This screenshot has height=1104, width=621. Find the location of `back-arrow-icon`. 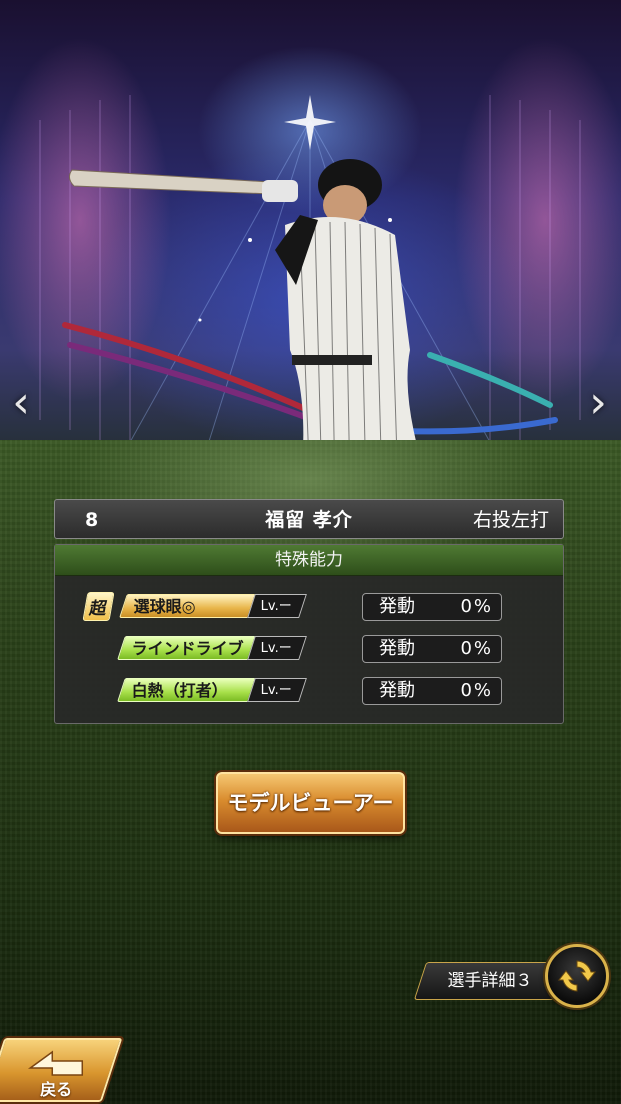

back-arrow-icon is located at coordinates (55, 1063).